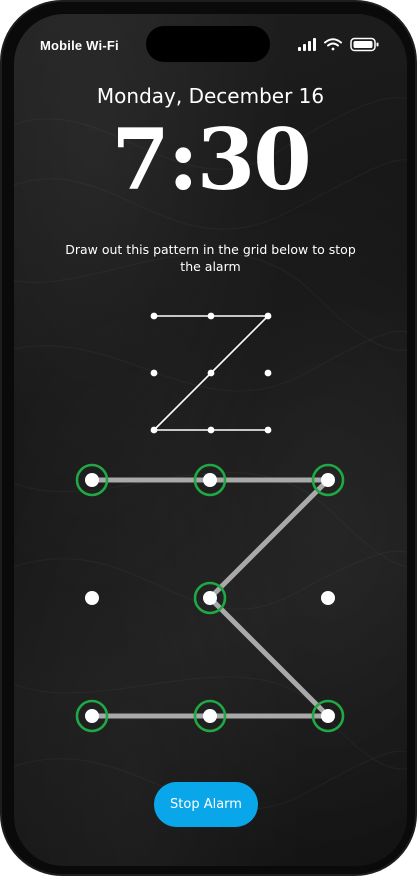 This screenshot has height=876, width=417. What do you see at coordinates (206, 804) in the screenshot?
I see `stop-alarm-button: Stop Alarm` at bounding box center [206, 804].